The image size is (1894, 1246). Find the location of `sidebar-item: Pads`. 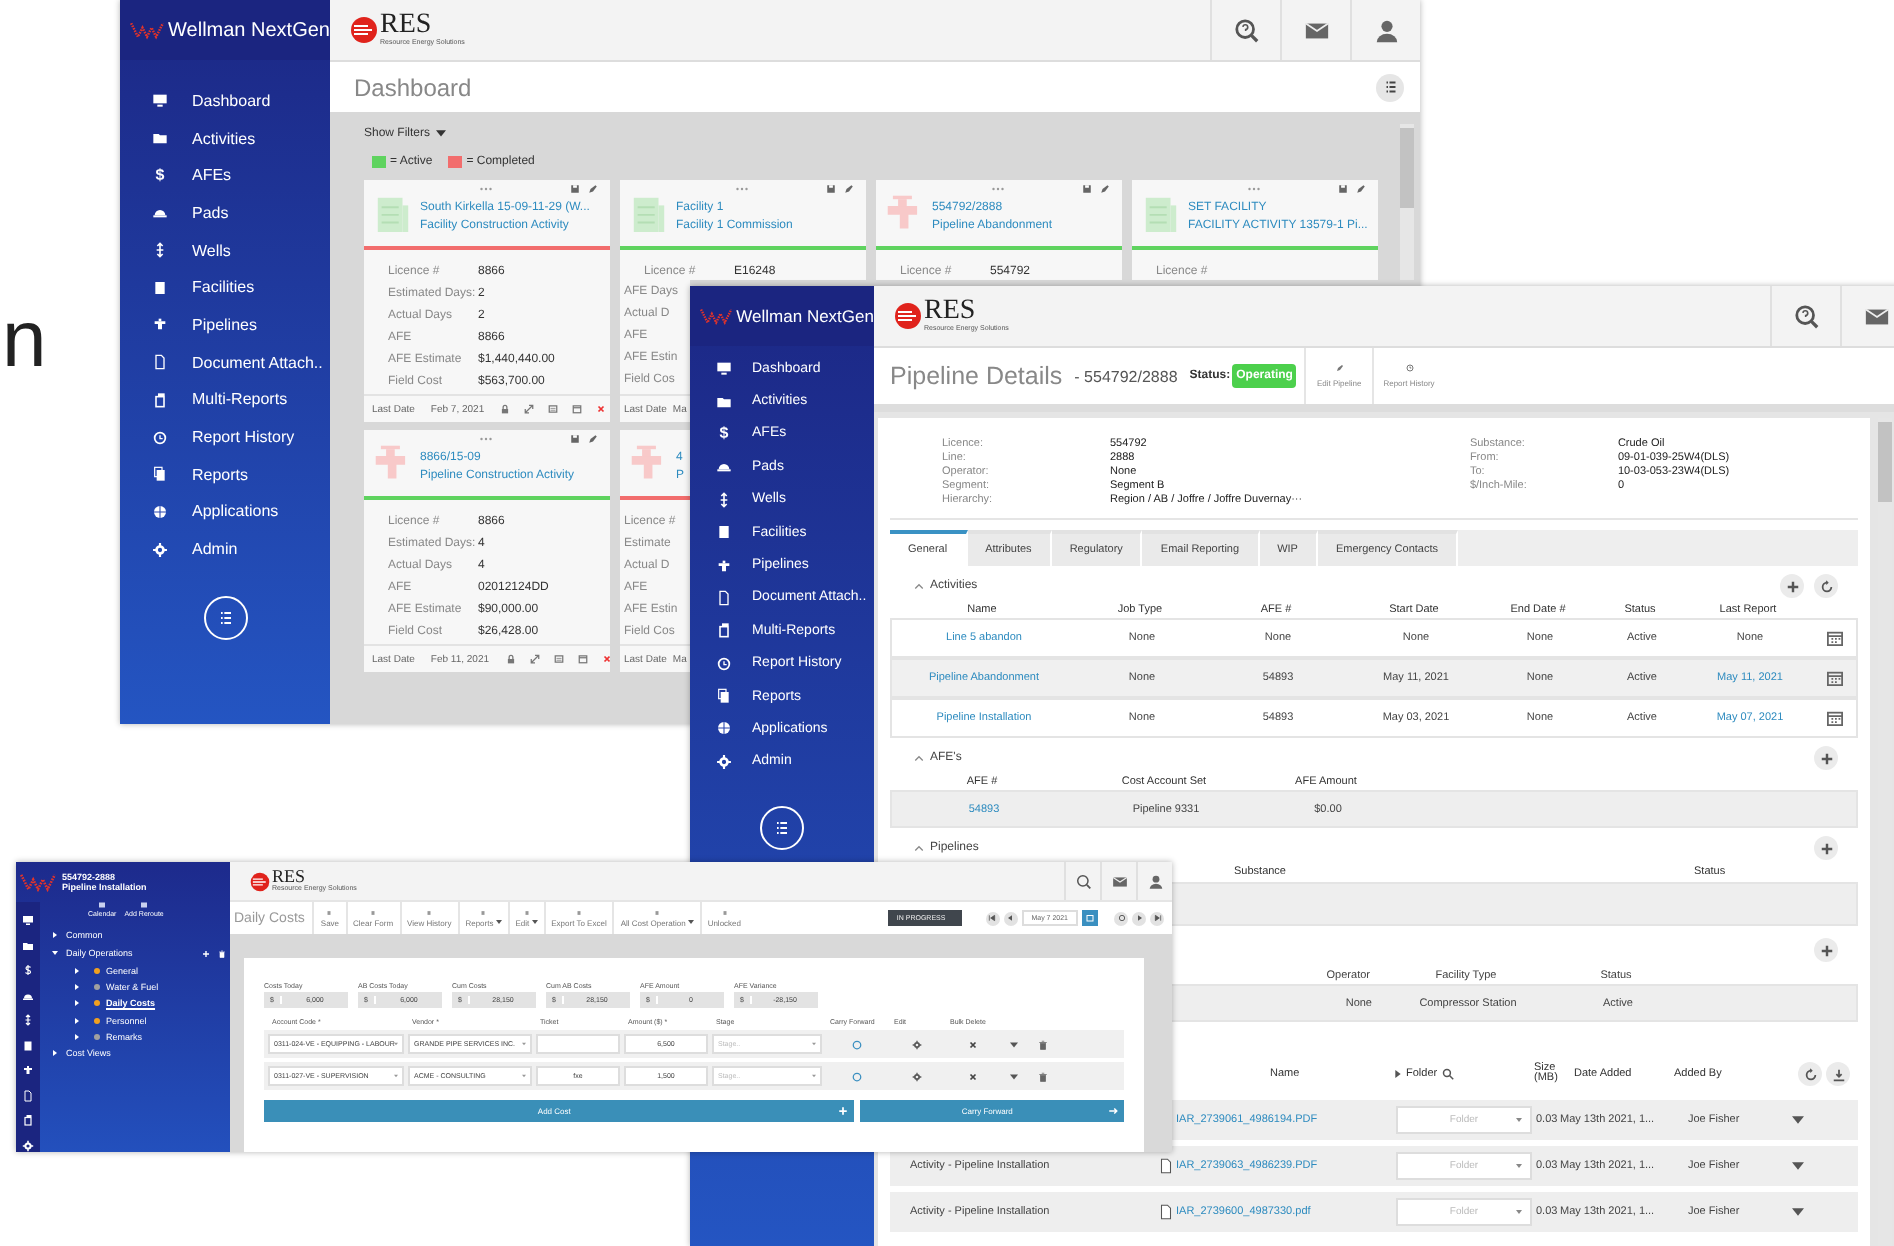

sidebar-item: Pads is located at coordinates (225, 213).